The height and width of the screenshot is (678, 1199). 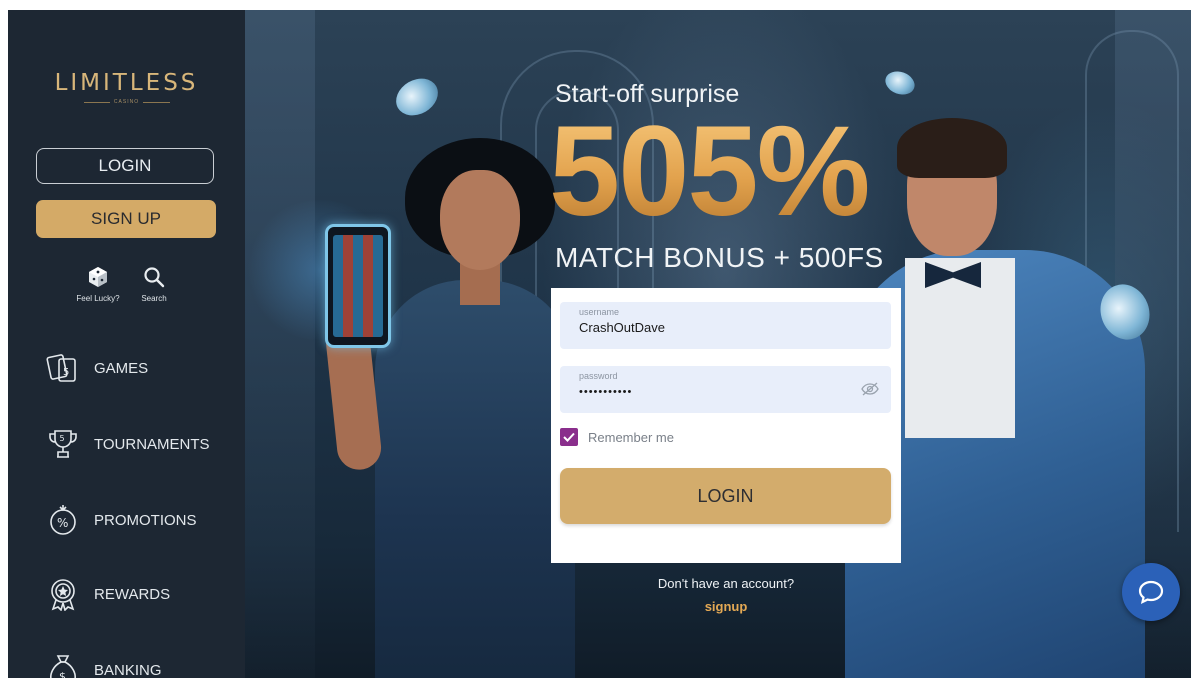 I want to click on password-label: password, so click(x=598, y=376).